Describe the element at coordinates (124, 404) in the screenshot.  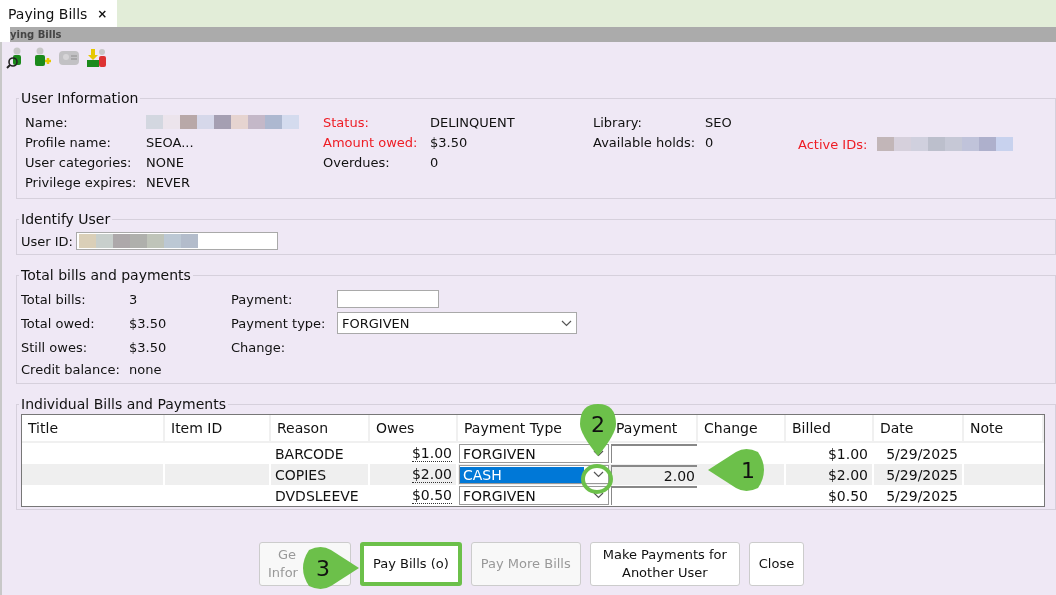
I see `section-title: Individual Bills and Payments` at that location.